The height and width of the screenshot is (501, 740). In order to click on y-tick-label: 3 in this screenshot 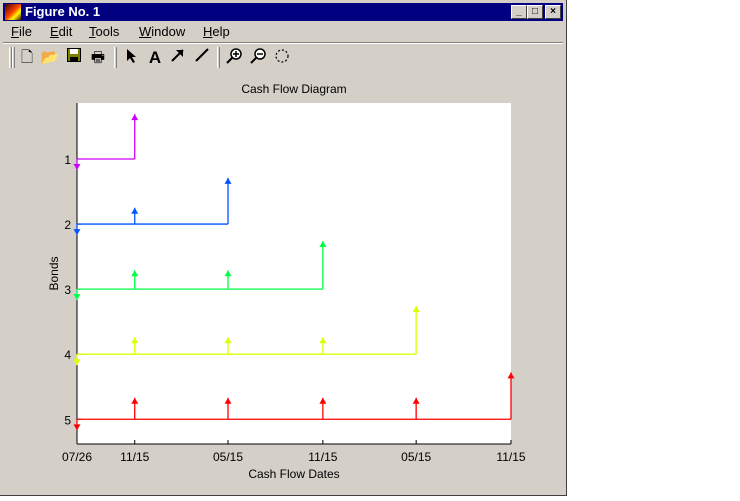, I will do `click(67, 290)`.